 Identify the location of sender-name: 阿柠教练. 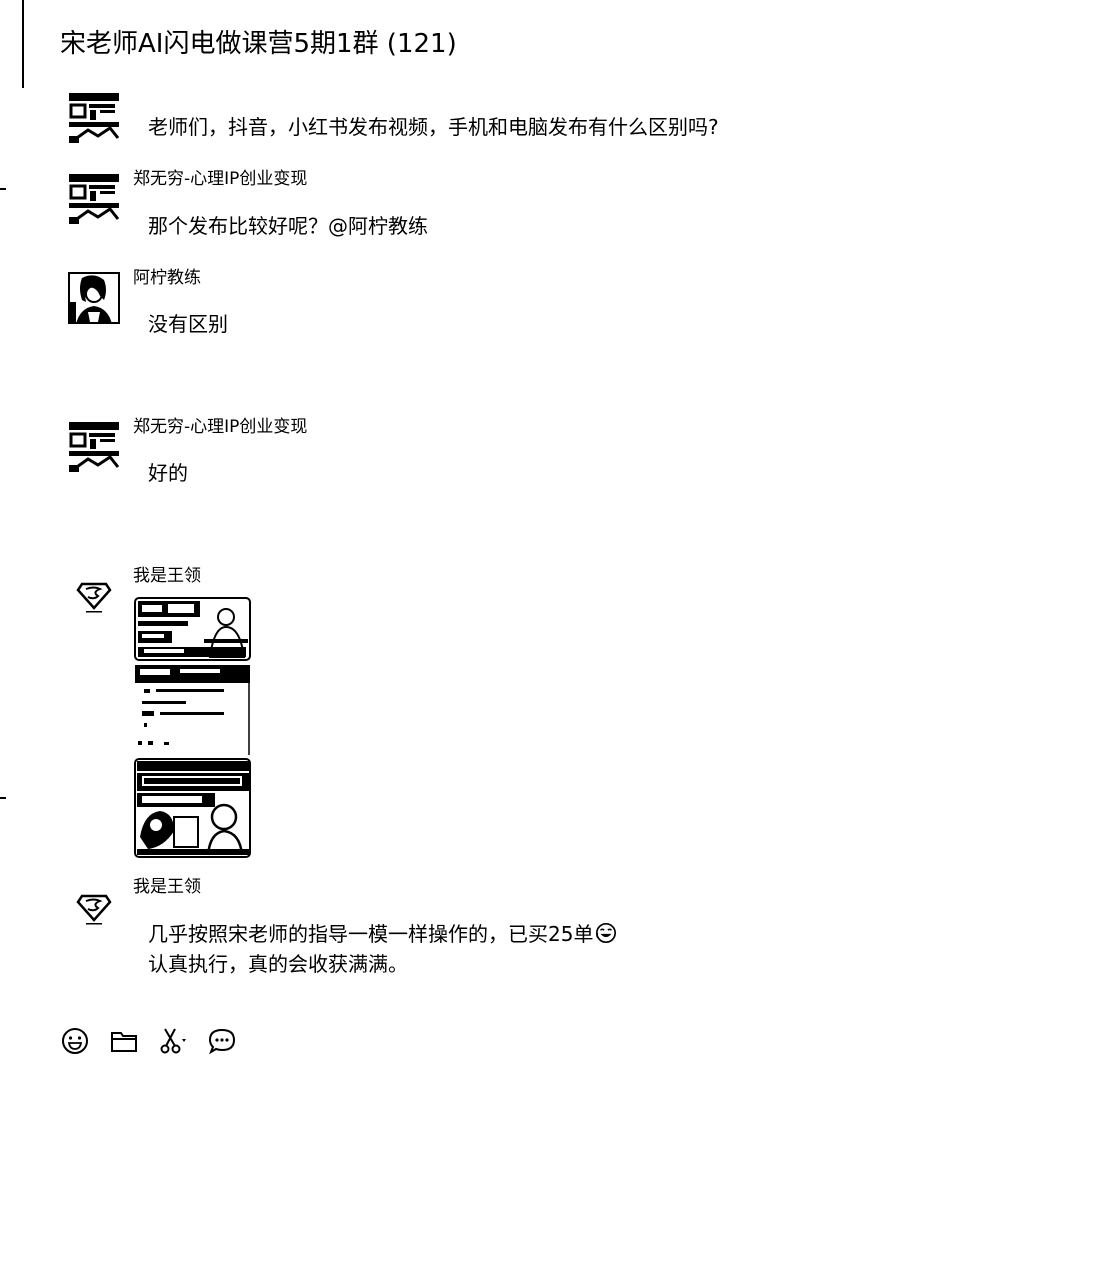
(167, 278).